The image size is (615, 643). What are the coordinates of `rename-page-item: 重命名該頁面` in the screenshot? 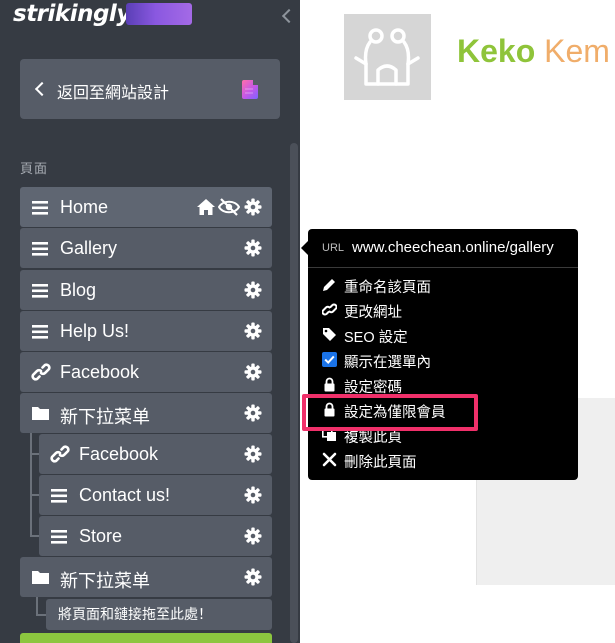 It's located at (444, 285).